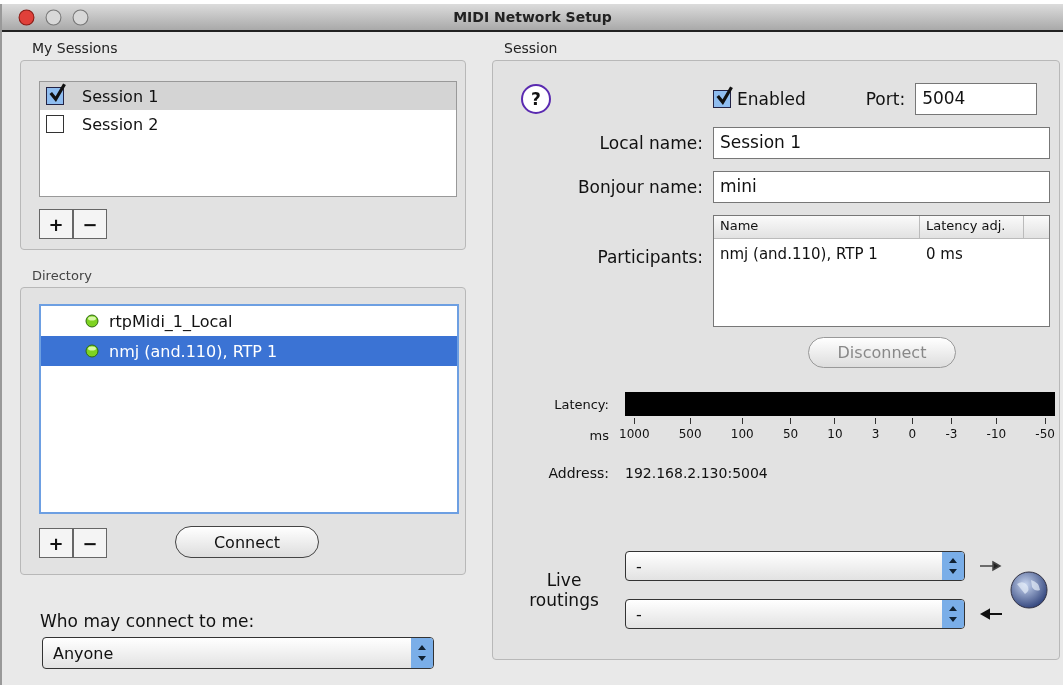 Image resolution: width=1063 pixels, height=685 pixels. I want to click on table-cell-text: 0 ms, so click(944, 254).